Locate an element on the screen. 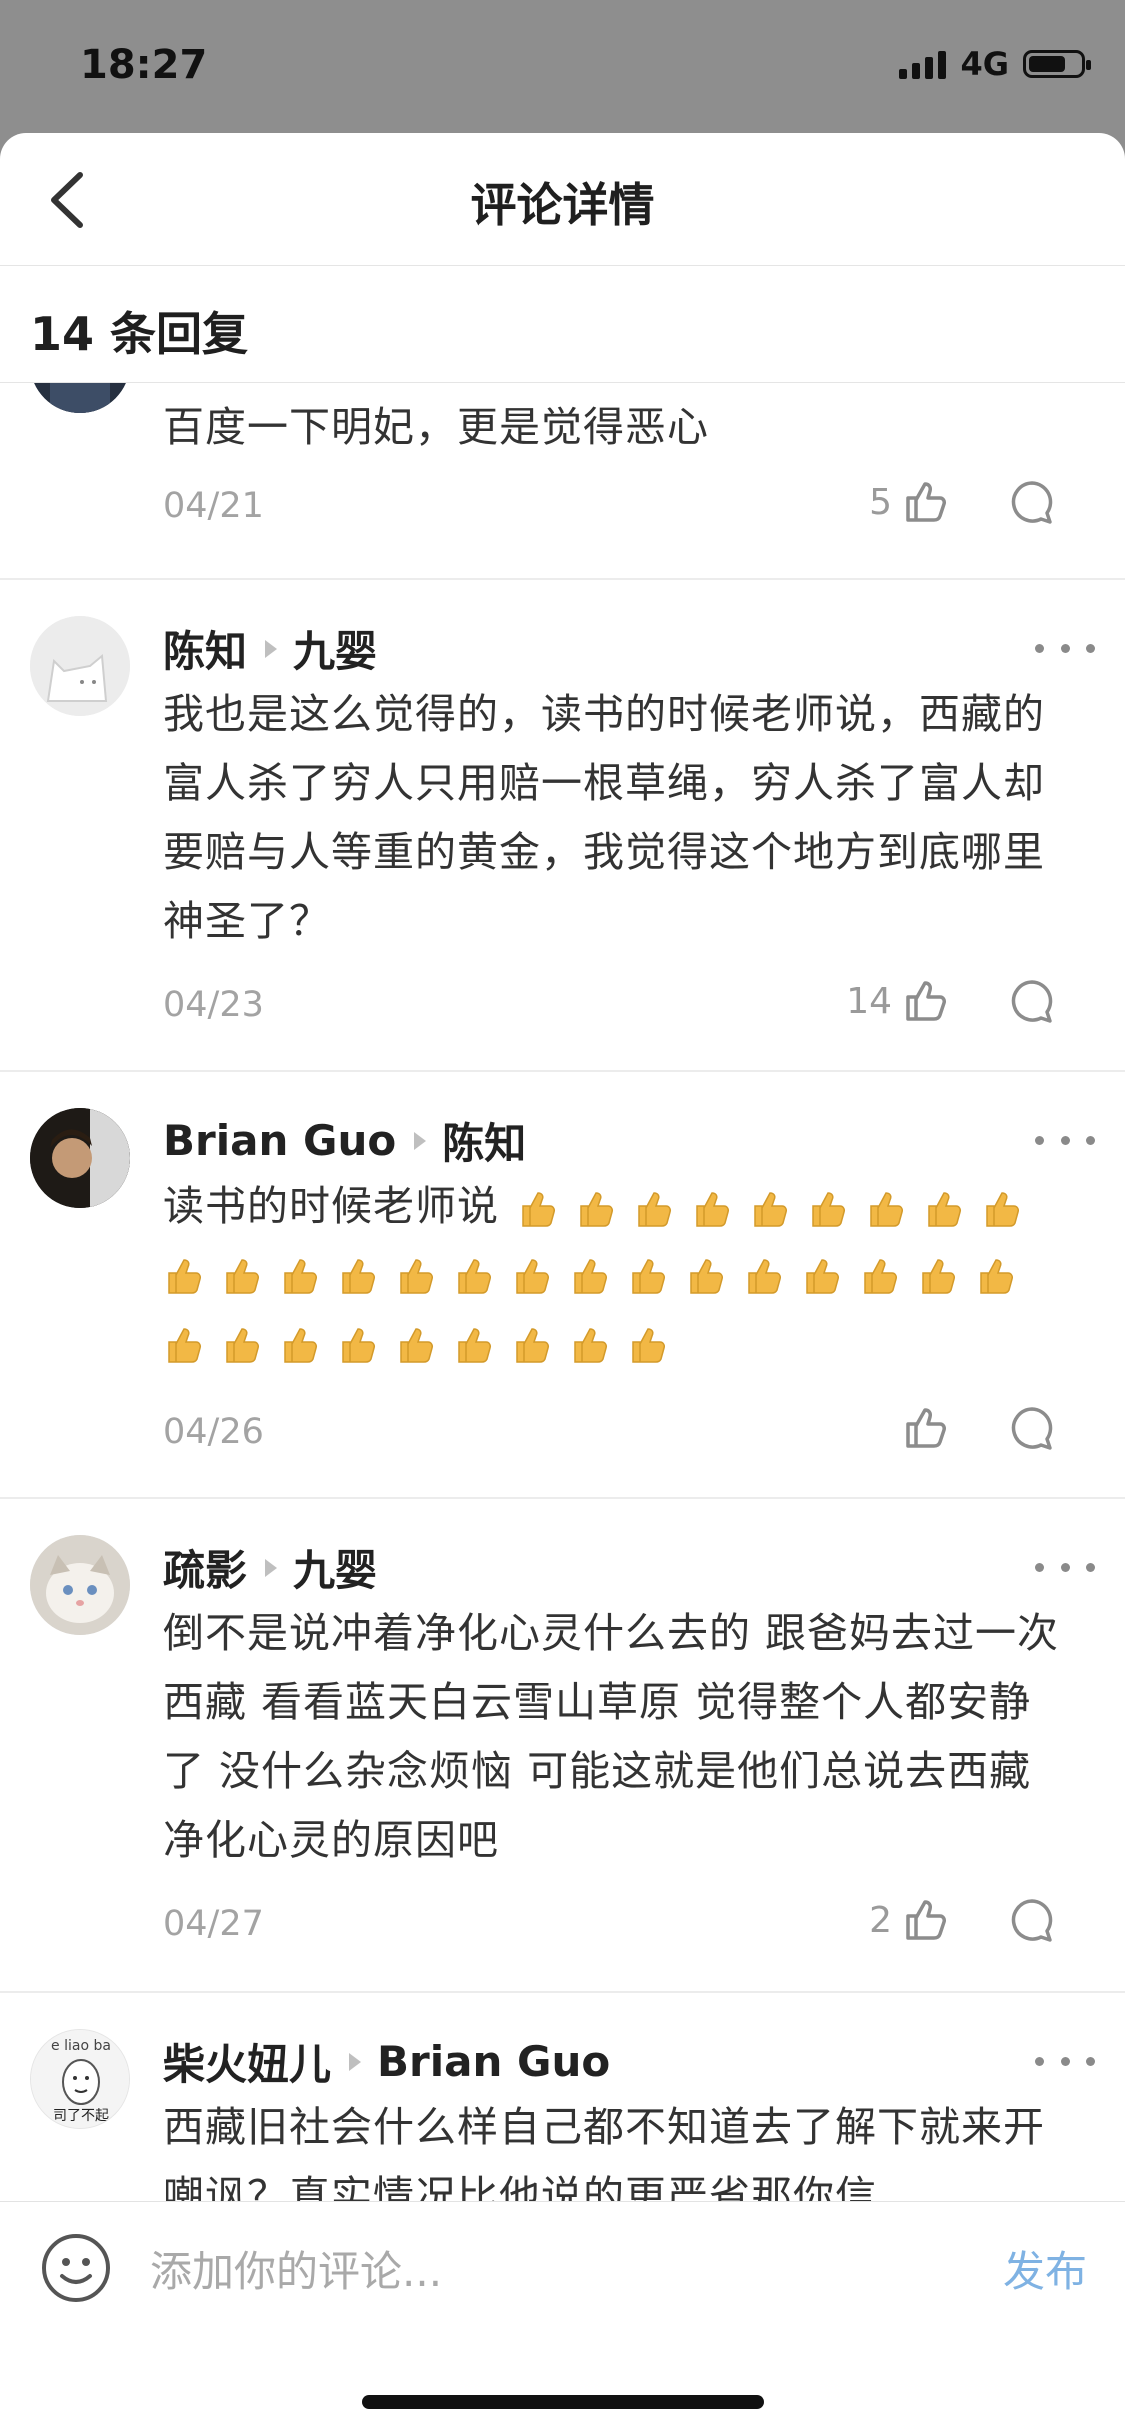 Image resolution: width=1125 pixels, height=2436 pixels. username: 陈知 is located at coordinates (205, 648).